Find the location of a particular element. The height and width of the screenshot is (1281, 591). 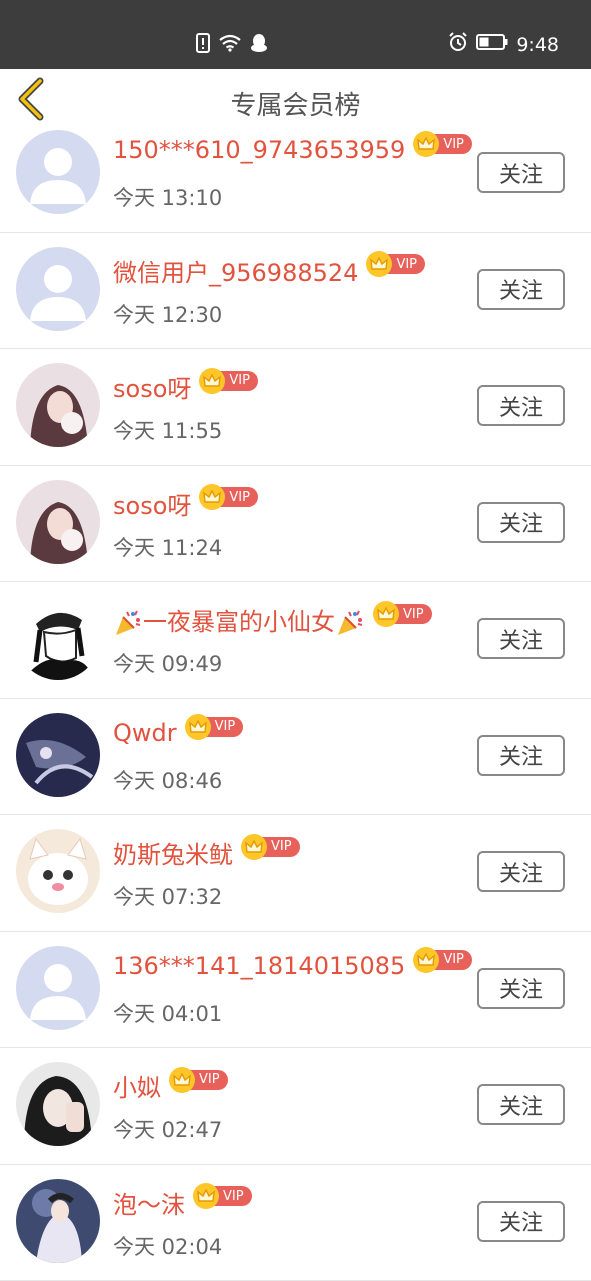

member-name-line: 奶斯兔米鱿 VIP is located at coordinates (206, 852).